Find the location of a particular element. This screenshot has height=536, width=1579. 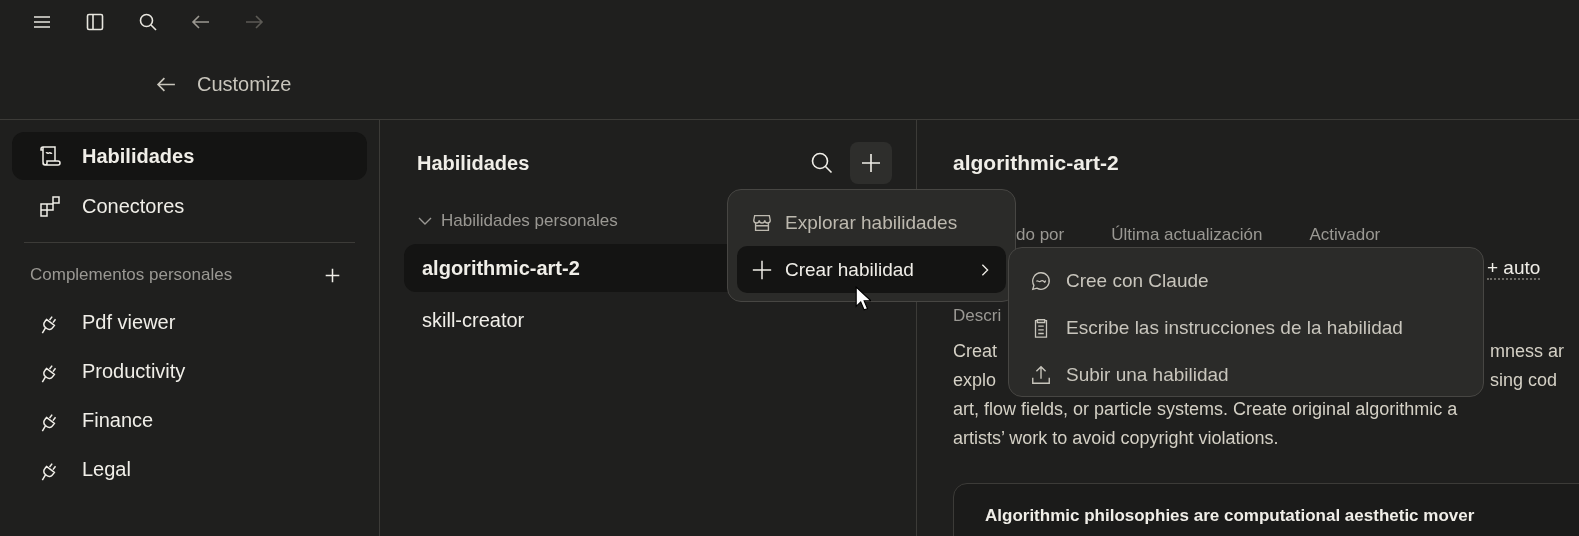

sidebar-item: Habilidades is located at coordinates (189, 156).